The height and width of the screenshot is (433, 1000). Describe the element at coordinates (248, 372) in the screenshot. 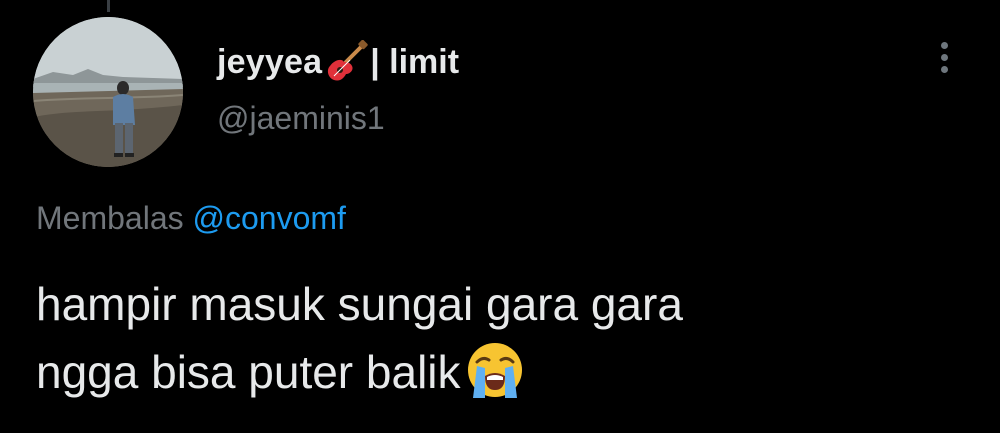

I see `tweet-text-line-2: ngga bisa puter balik` at that location.